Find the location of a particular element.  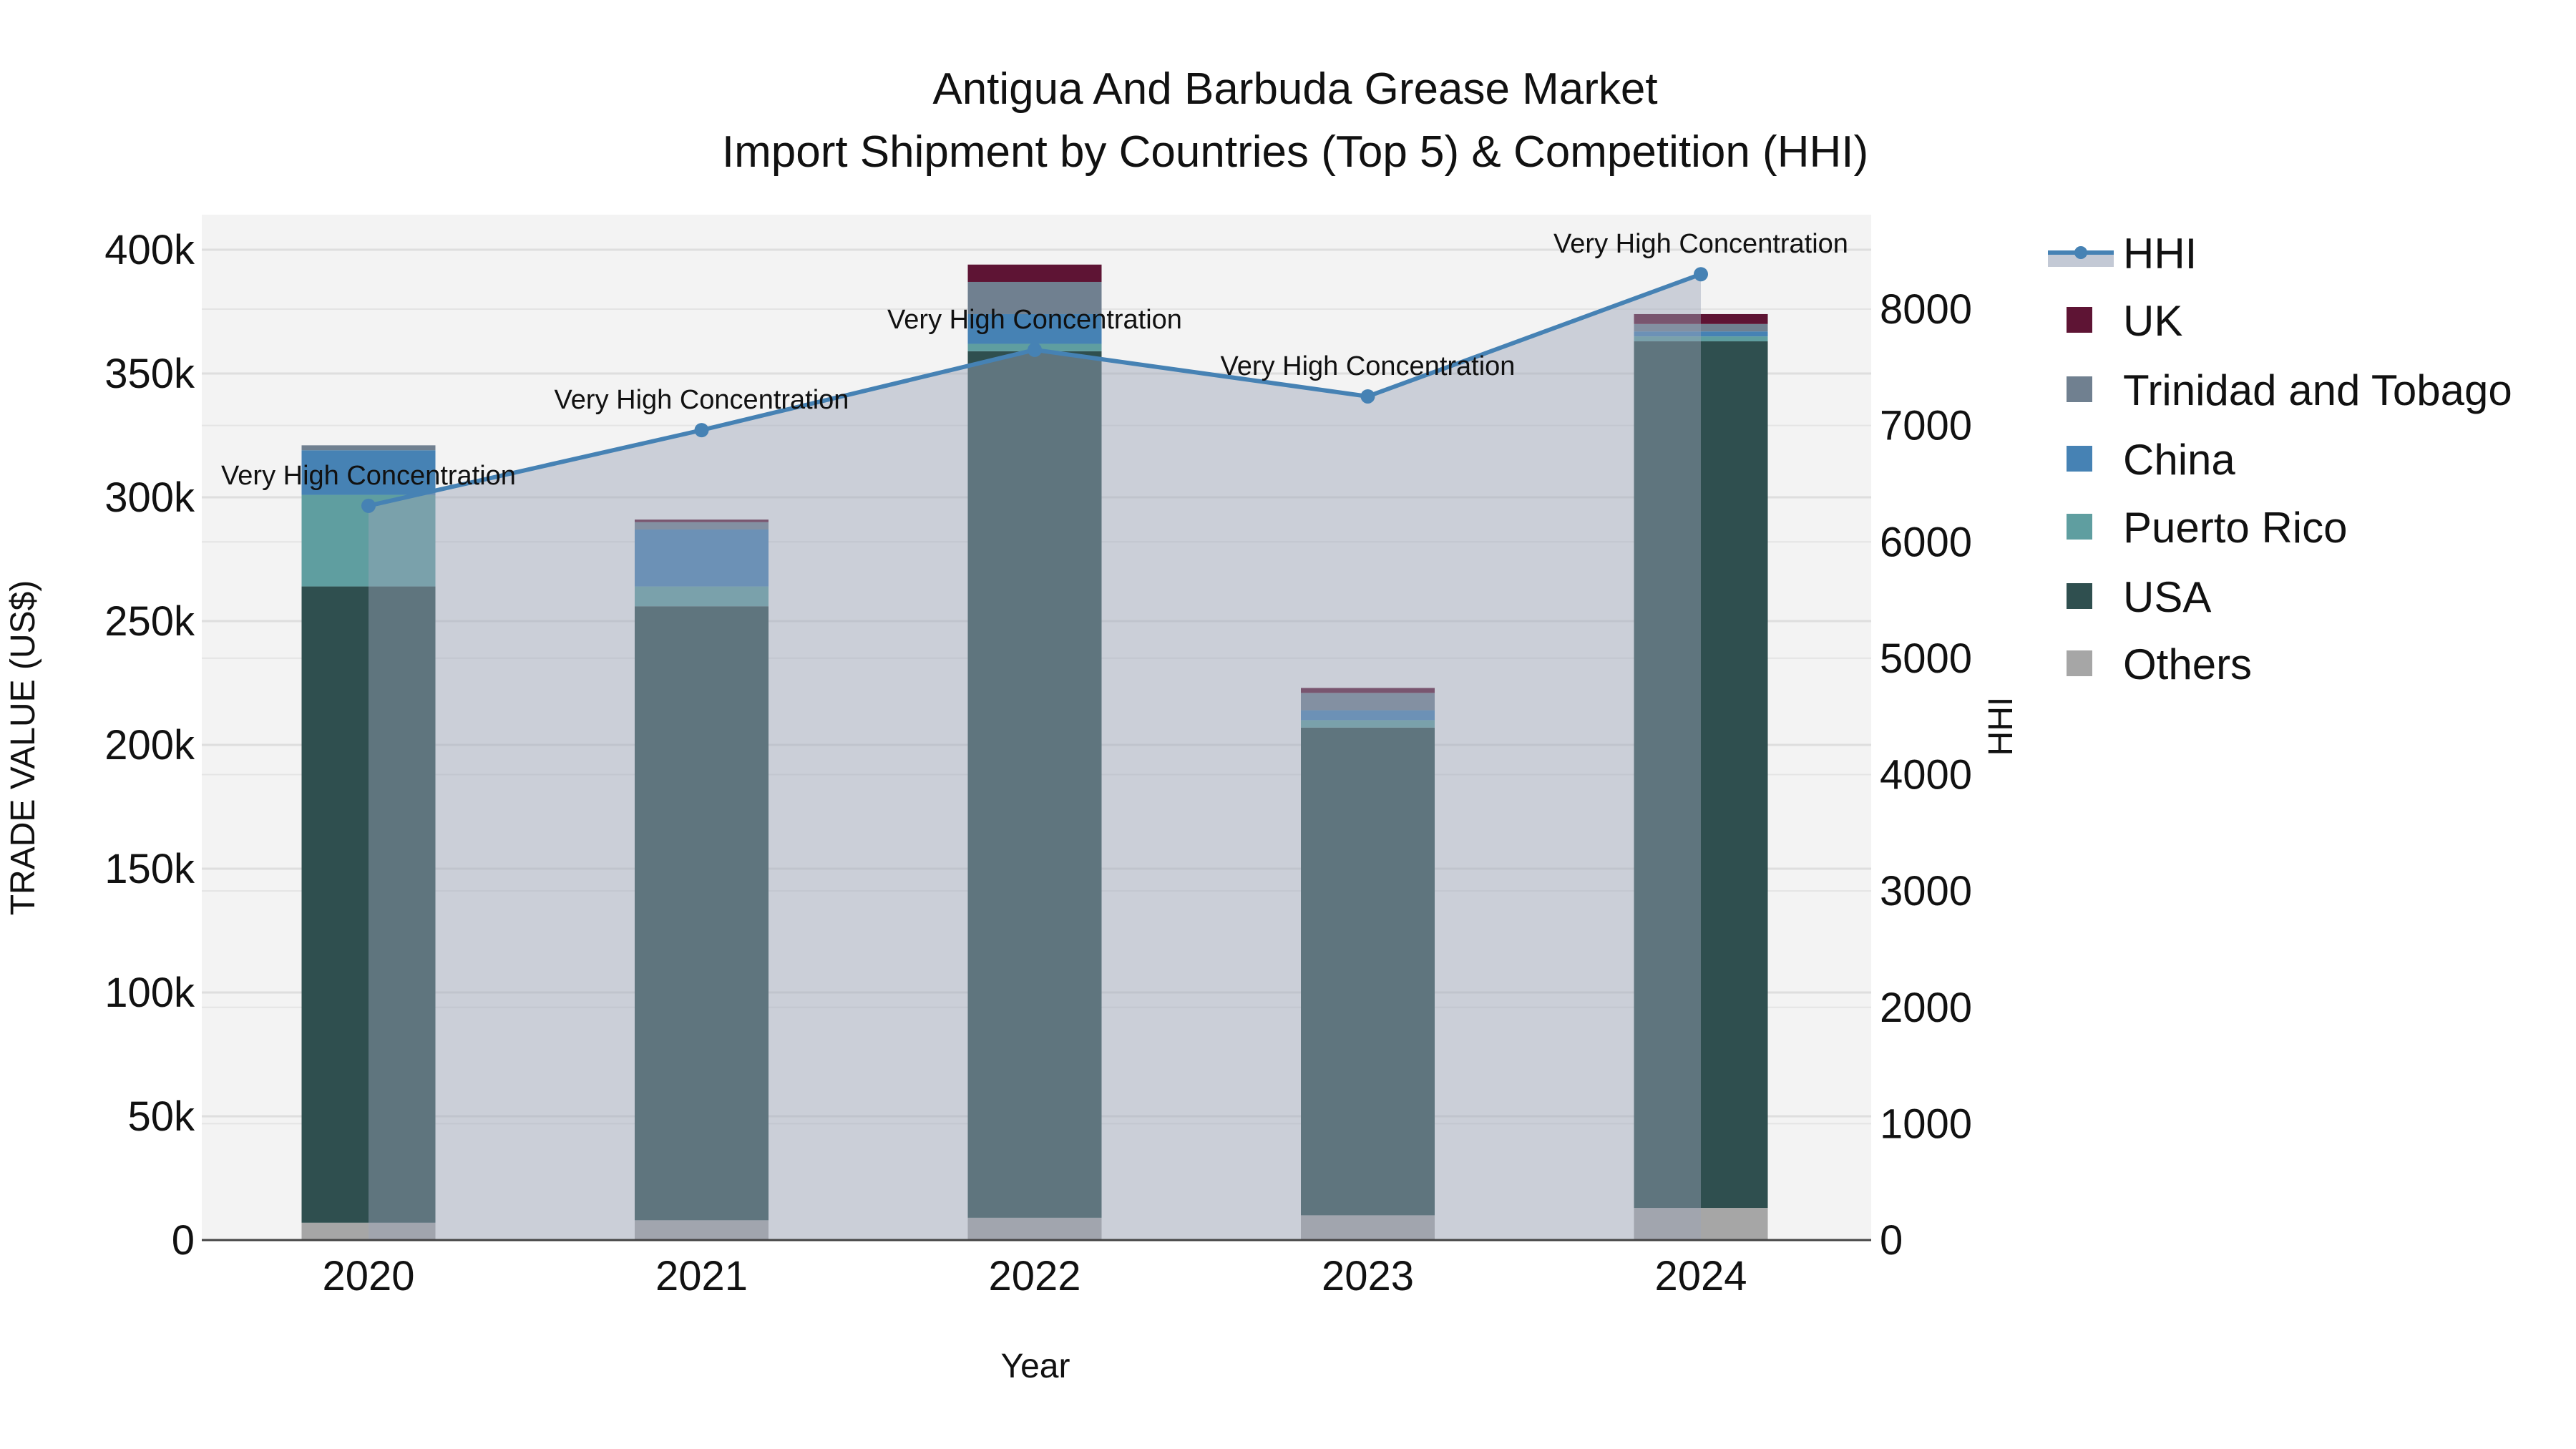

bar-uk-2022 is located at coordinates (1034, 273).